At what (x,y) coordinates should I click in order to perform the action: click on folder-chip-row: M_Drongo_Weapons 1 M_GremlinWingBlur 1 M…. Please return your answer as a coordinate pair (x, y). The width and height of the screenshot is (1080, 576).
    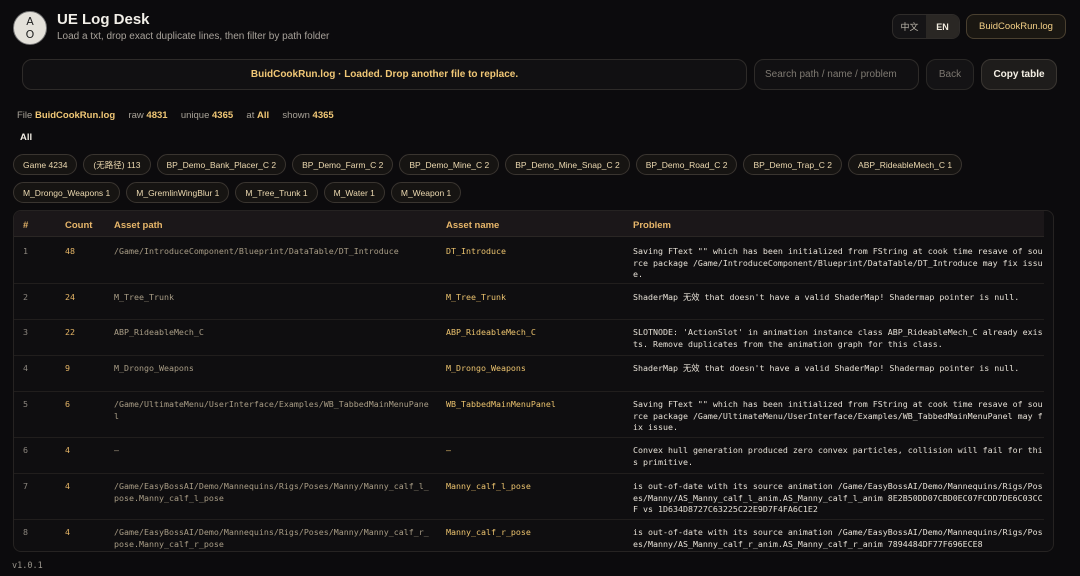
    Looking at the image, I should click on (237, 192).